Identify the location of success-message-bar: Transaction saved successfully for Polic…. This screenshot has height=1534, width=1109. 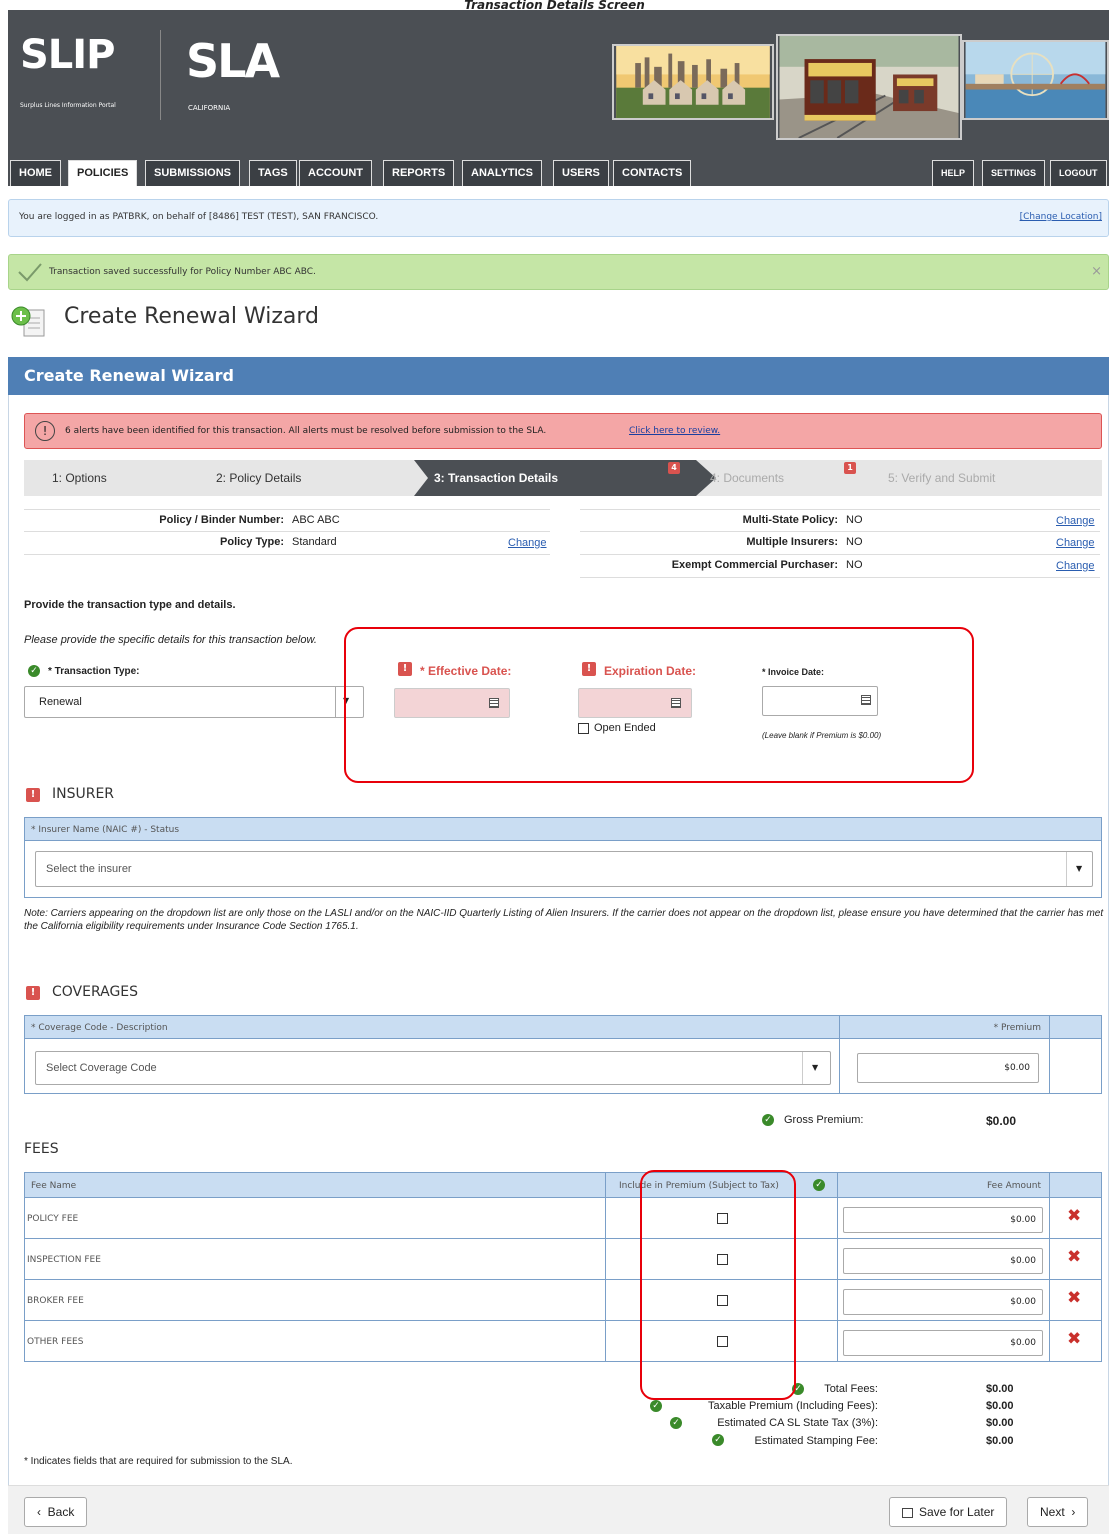
(558, 272).